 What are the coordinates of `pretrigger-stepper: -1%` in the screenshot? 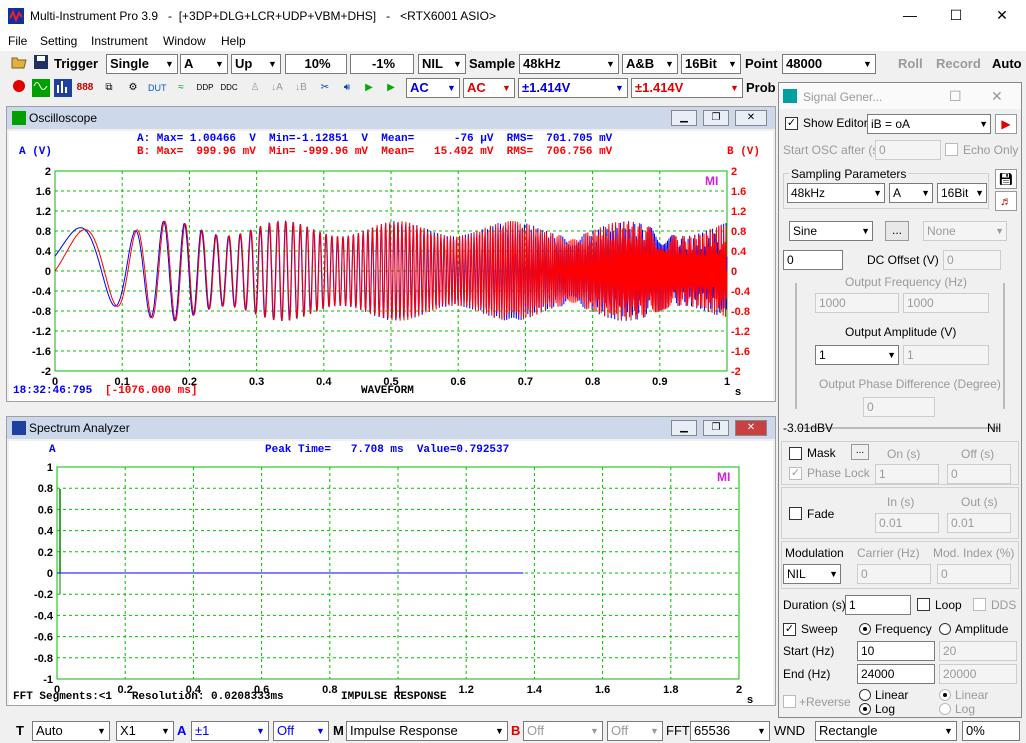 It's located at (382, 64).